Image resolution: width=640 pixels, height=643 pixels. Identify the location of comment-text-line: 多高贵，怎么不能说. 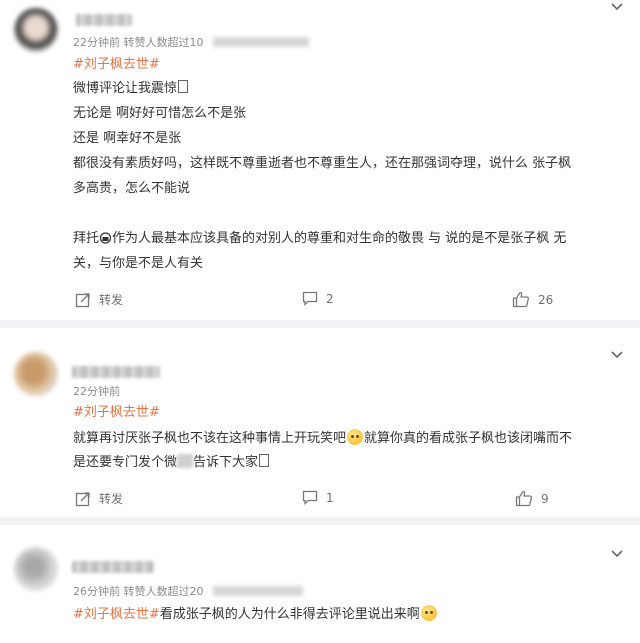
(132, 188).